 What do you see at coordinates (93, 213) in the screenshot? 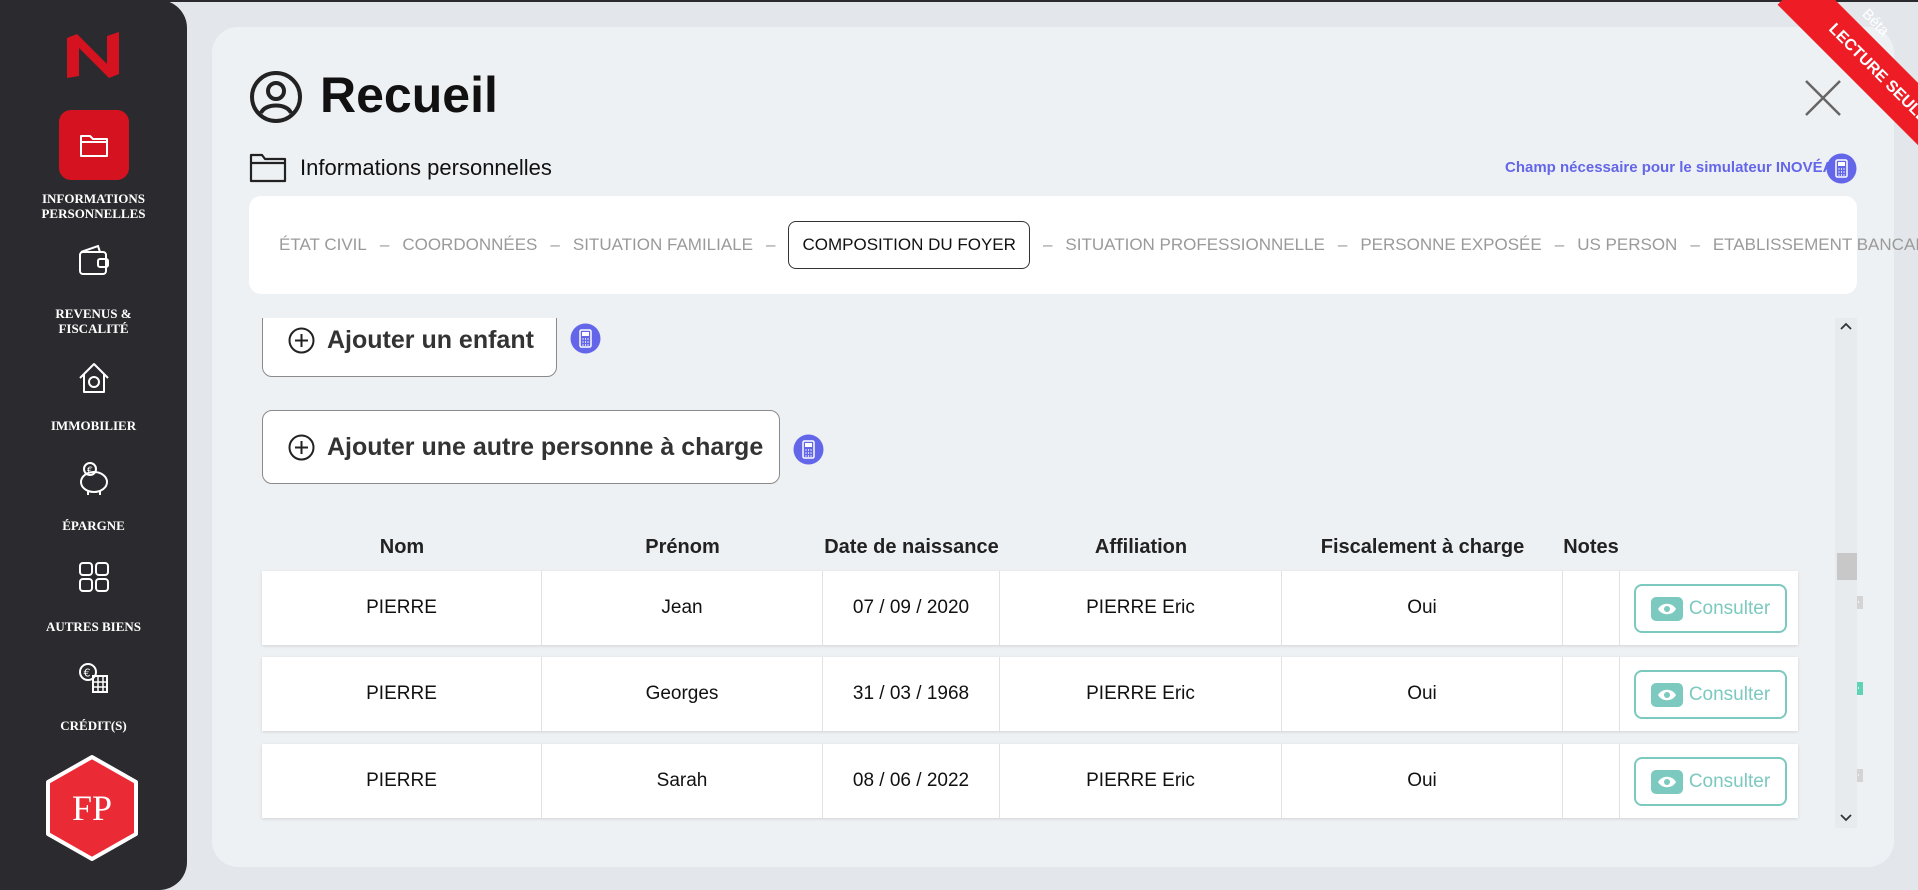
I see `sidebar-item-label: PERSONNELLES` at bounding box center [93, 213].